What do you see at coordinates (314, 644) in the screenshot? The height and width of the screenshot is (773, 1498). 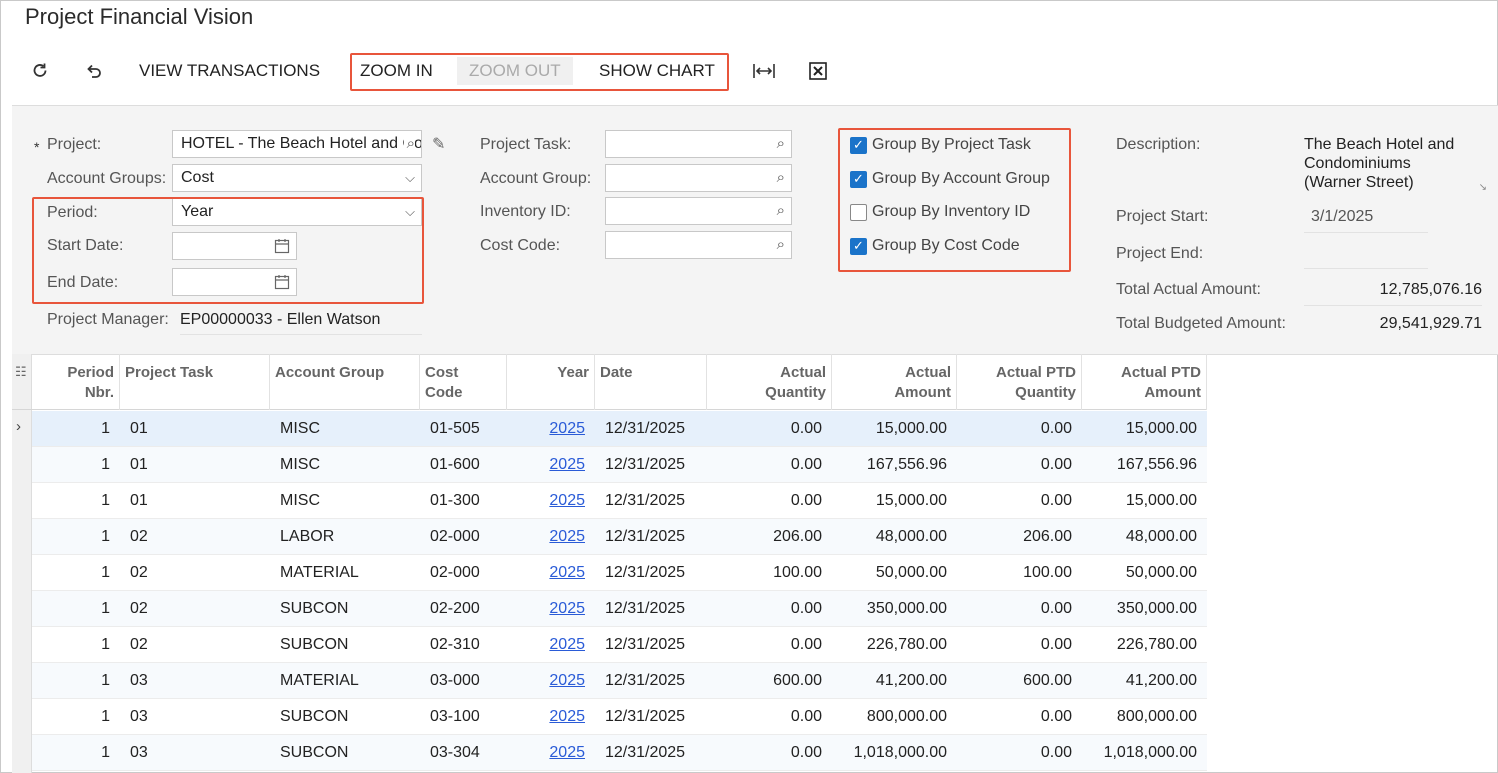 I see `cell-account-group: SUBCON` at bounding box center [314, 644].